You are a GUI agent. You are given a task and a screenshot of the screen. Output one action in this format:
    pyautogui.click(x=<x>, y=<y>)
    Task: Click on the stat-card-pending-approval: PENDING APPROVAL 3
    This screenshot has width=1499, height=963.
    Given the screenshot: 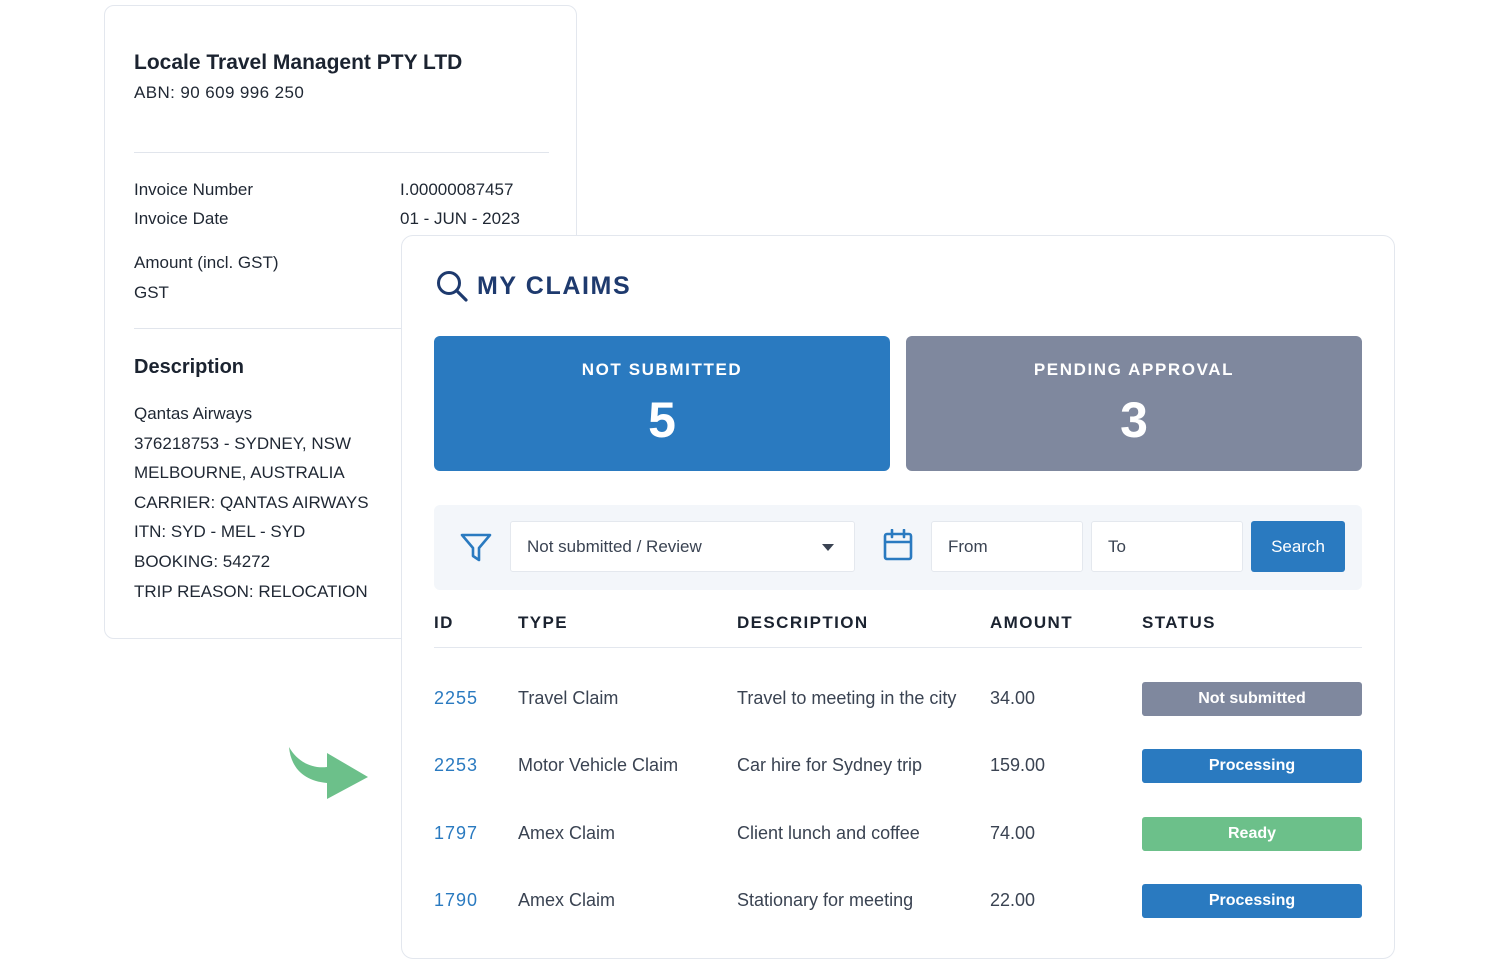 What is the action you would take?
    pyautogui.click(x=1134, y=403)
    